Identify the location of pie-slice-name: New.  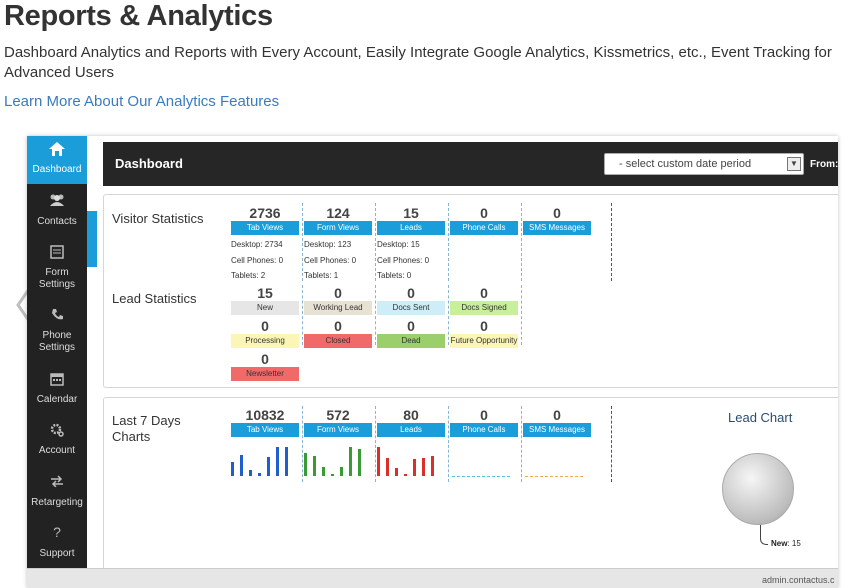
(779, 543).